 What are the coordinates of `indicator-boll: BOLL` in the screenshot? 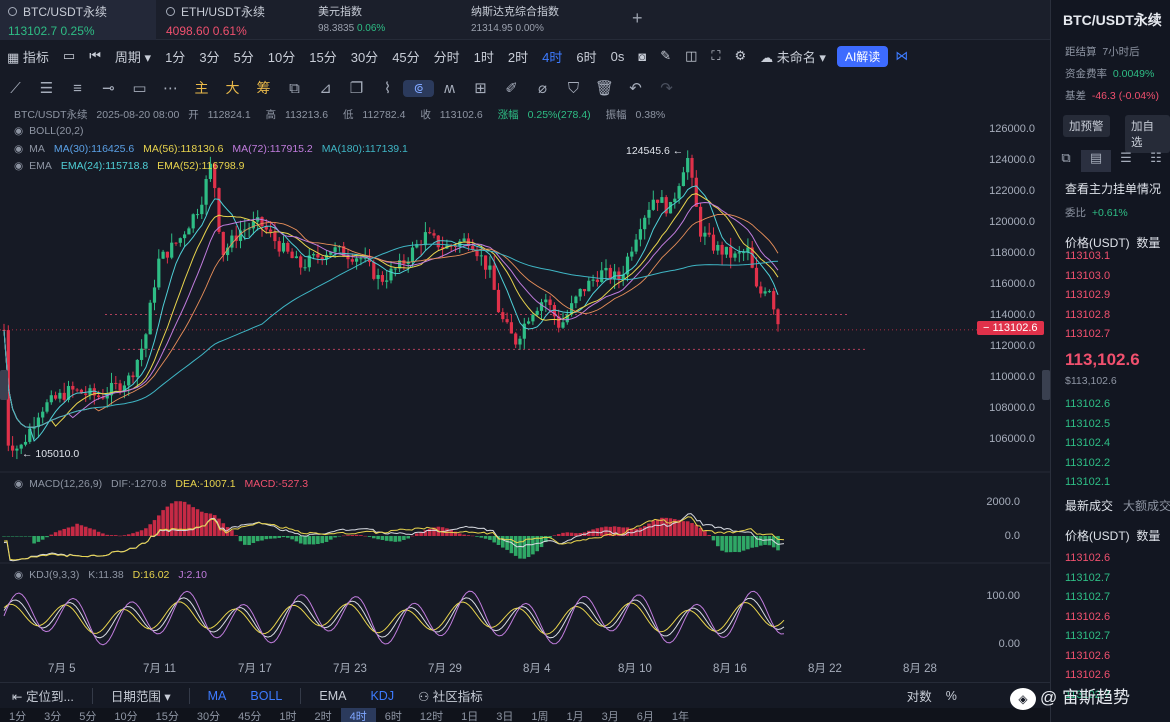 It's located at (266, 696).